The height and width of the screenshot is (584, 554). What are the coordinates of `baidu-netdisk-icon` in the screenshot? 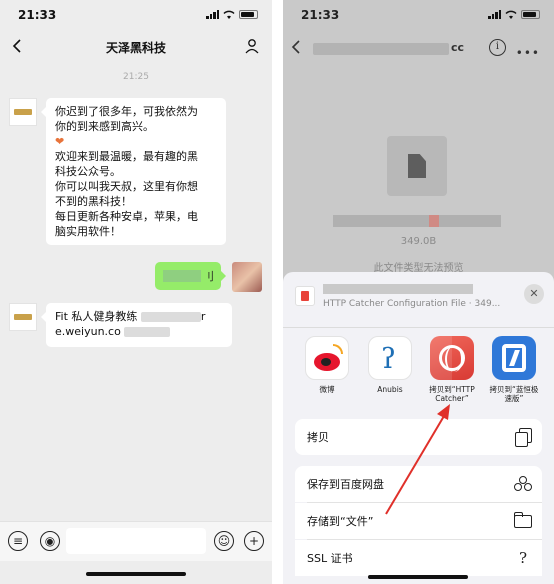 It's located at (523, 484).